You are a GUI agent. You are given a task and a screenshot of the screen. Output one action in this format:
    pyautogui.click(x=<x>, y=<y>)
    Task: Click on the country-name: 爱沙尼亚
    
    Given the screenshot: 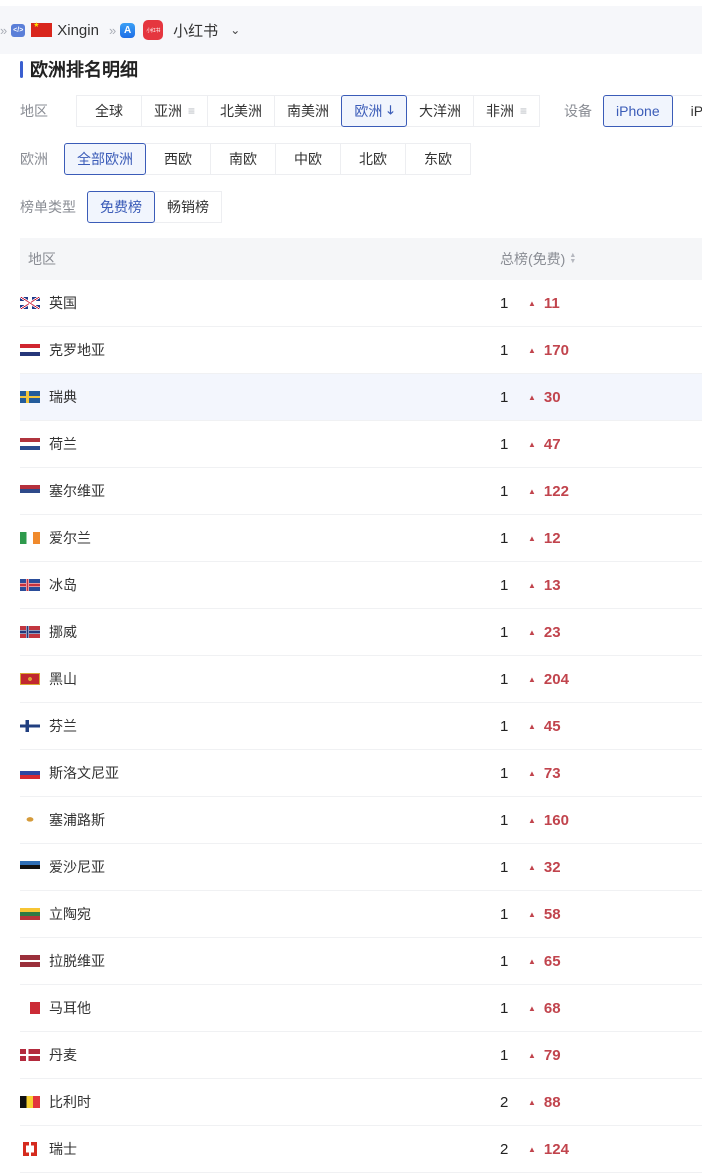 What is the action you would take?
    pyautogui.click(x=77, y=867)
    